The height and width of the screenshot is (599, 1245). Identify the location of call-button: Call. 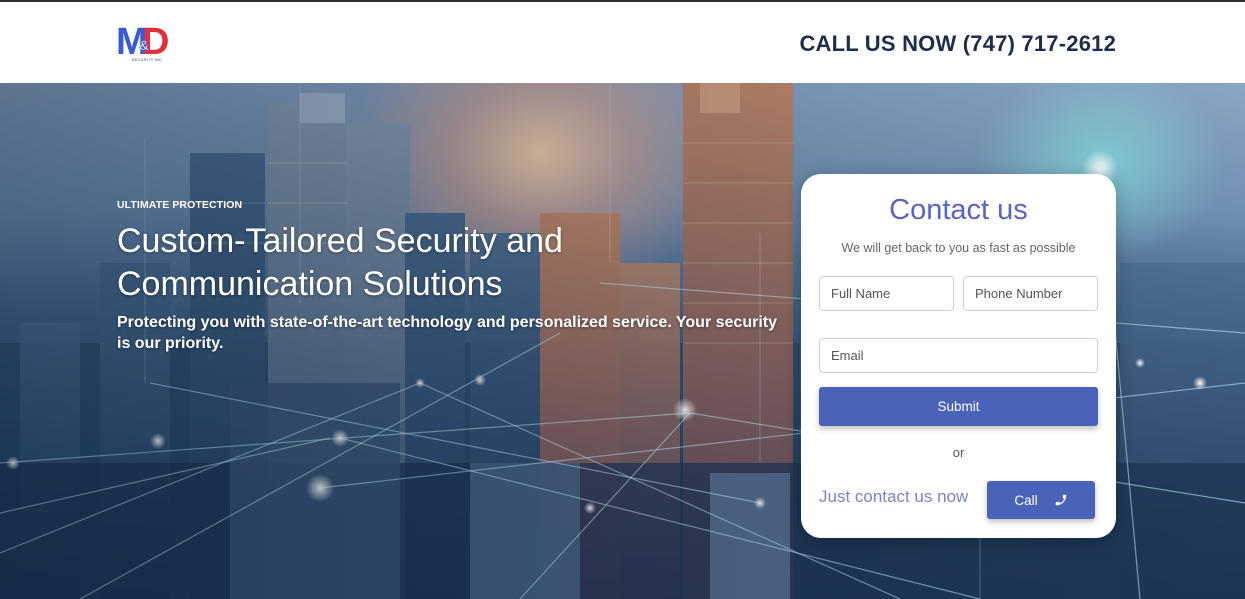
(1041, 500).